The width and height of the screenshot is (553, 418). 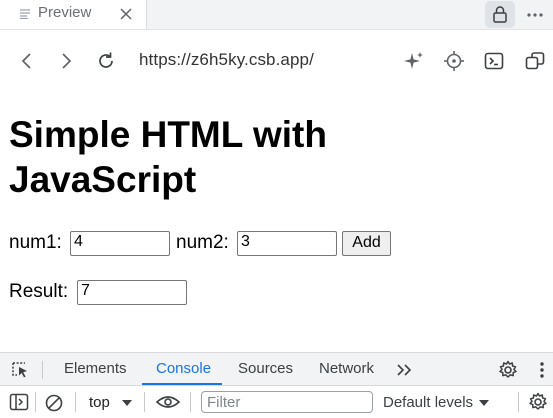 What do you see at coordinates (99, 402) in the screenshot?
I see `context-selector: top` at bounding box center [99, 402].